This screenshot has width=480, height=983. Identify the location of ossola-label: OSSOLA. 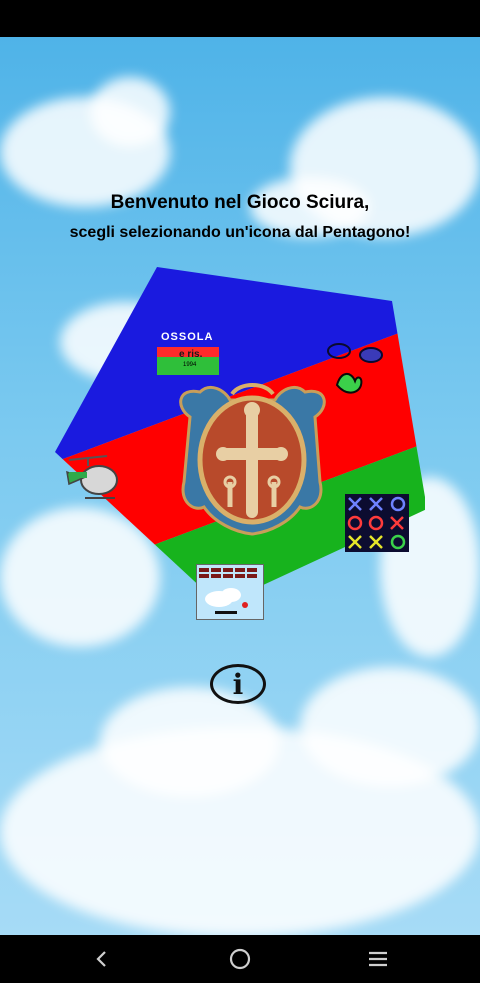
(187, 337).